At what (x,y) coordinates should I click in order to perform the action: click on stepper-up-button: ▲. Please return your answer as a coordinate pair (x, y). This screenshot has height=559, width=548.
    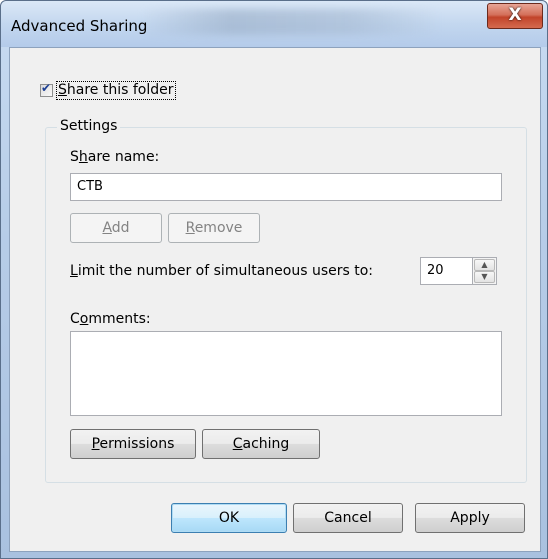
    Looking at the image, I should click on (484, 265).